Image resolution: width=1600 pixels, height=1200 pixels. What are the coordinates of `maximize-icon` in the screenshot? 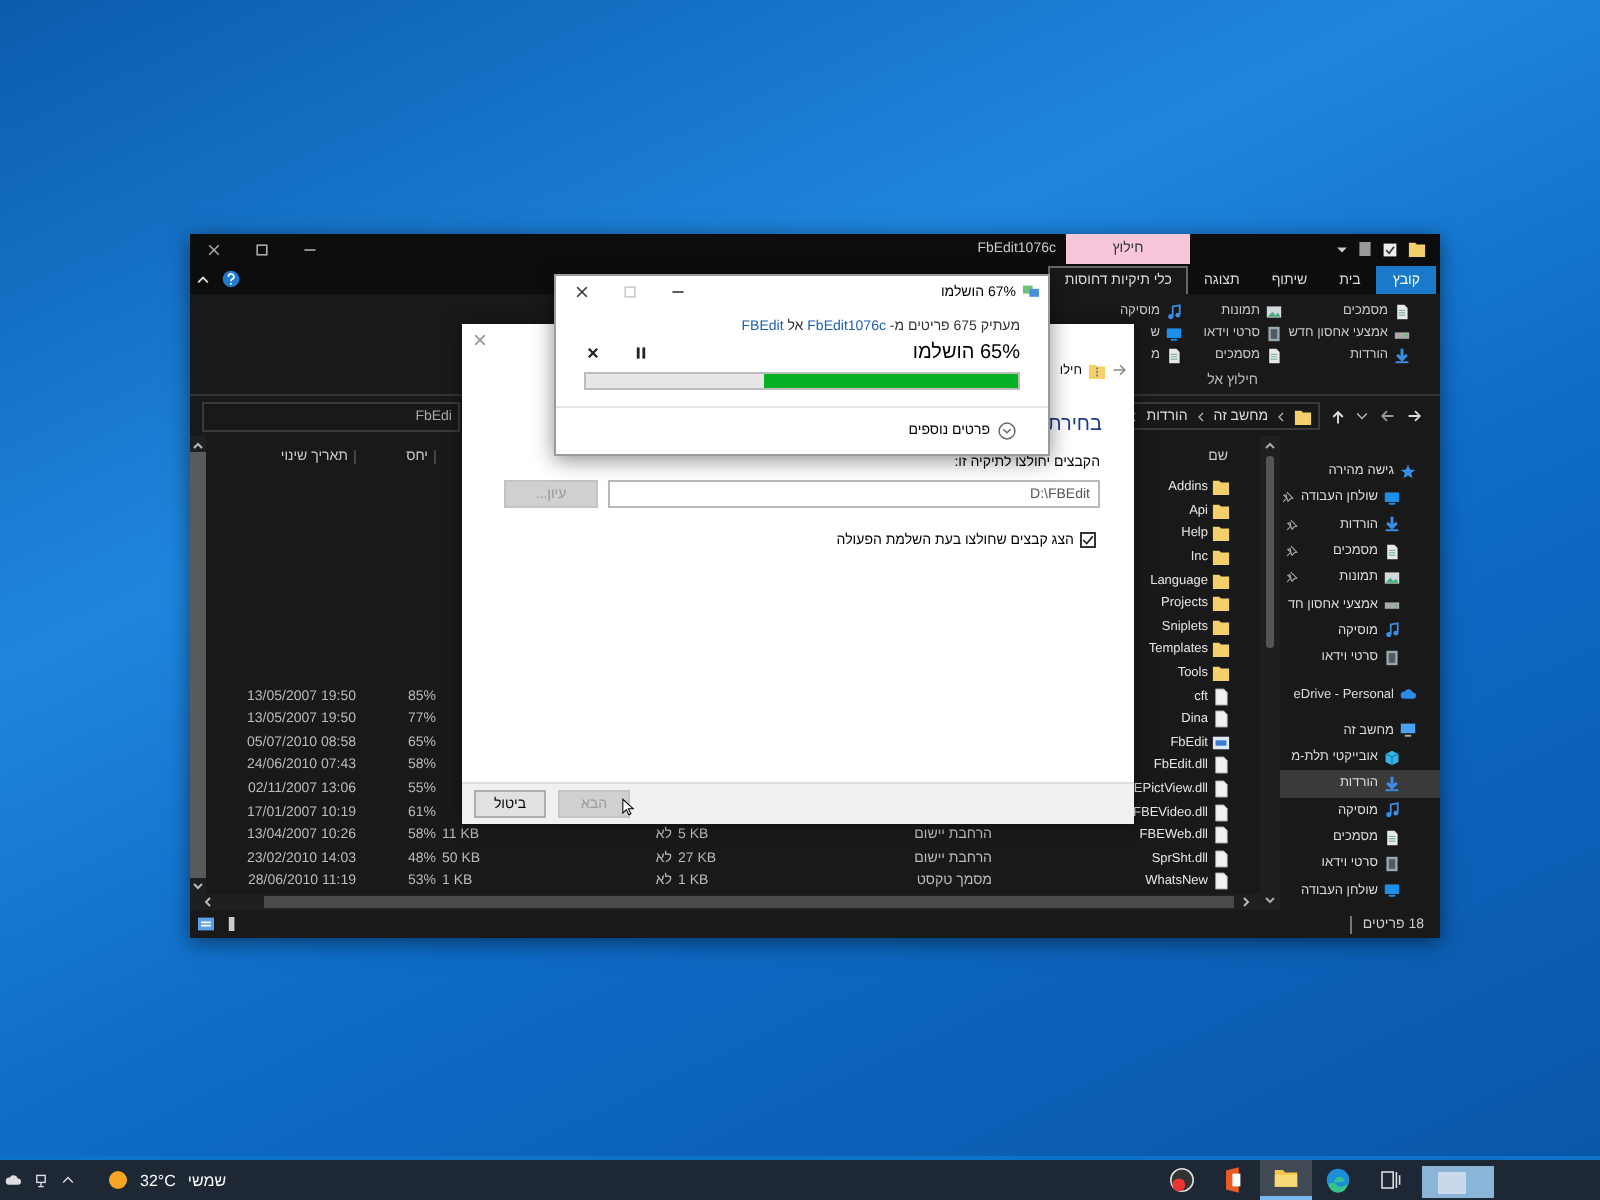 It's located at (262, 249).